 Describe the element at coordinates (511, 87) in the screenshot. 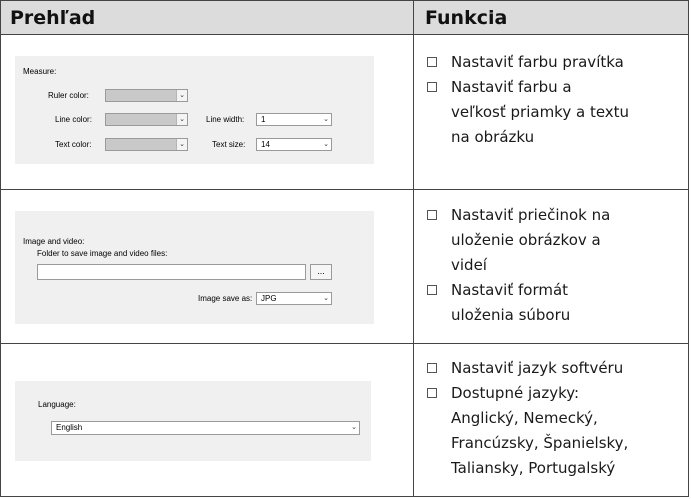

I see `function-line: Nastaviť farbu a` at that location.